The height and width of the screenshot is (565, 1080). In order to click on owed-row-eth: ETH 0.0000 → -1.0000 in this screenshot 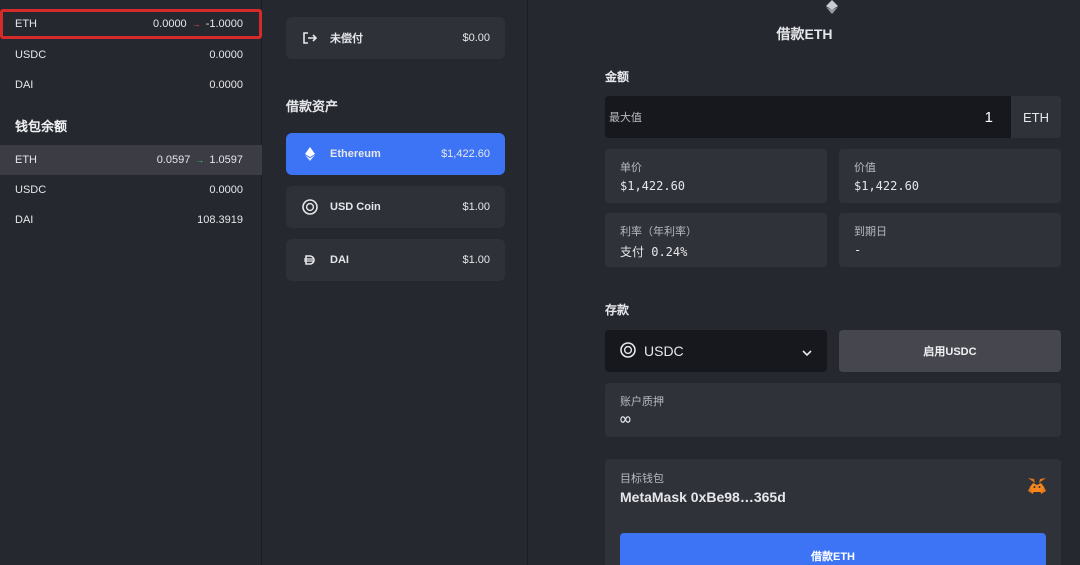, I will do `click(131, 24)`.